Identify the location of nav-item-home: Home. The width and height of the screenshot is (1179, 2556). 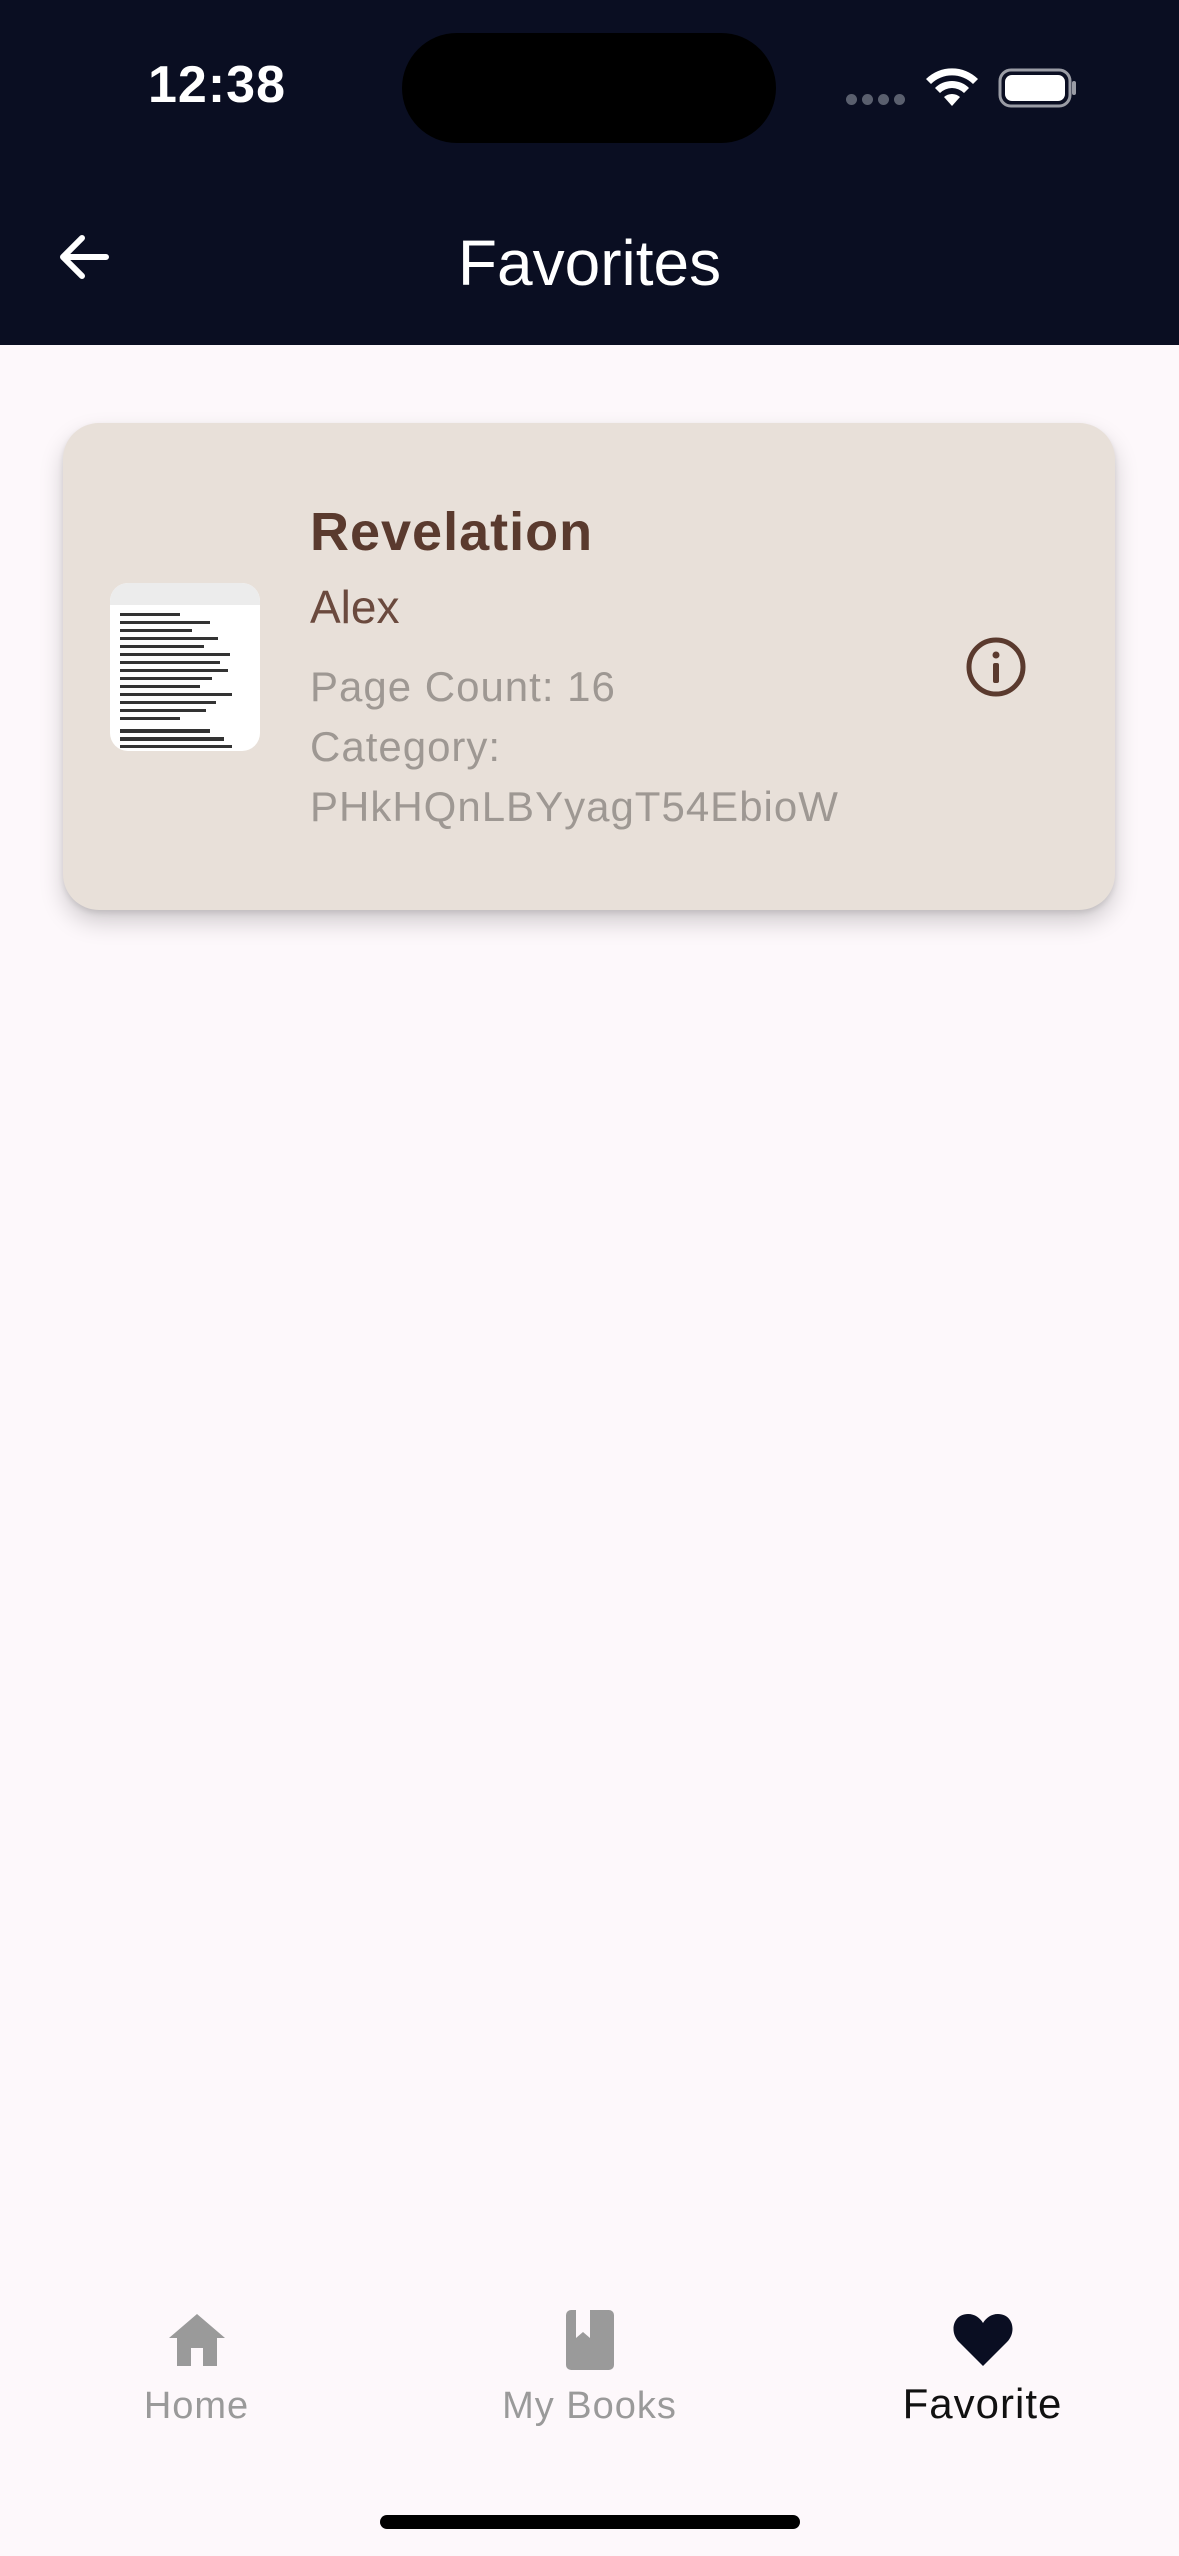
(196, 2350).